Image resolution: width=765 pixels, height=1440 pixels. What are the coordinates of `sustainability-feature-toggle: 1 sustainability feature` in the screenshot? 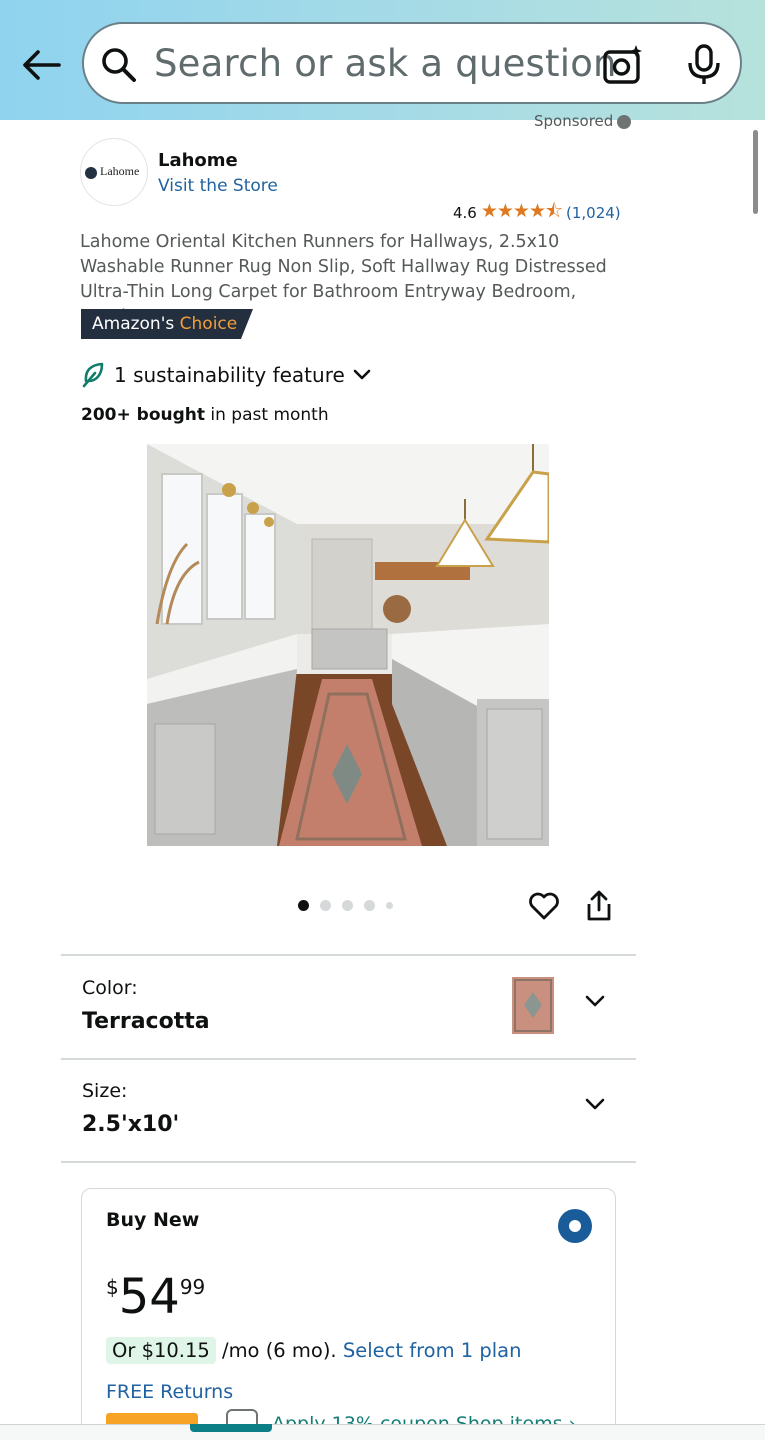 It's located at (226, 375).